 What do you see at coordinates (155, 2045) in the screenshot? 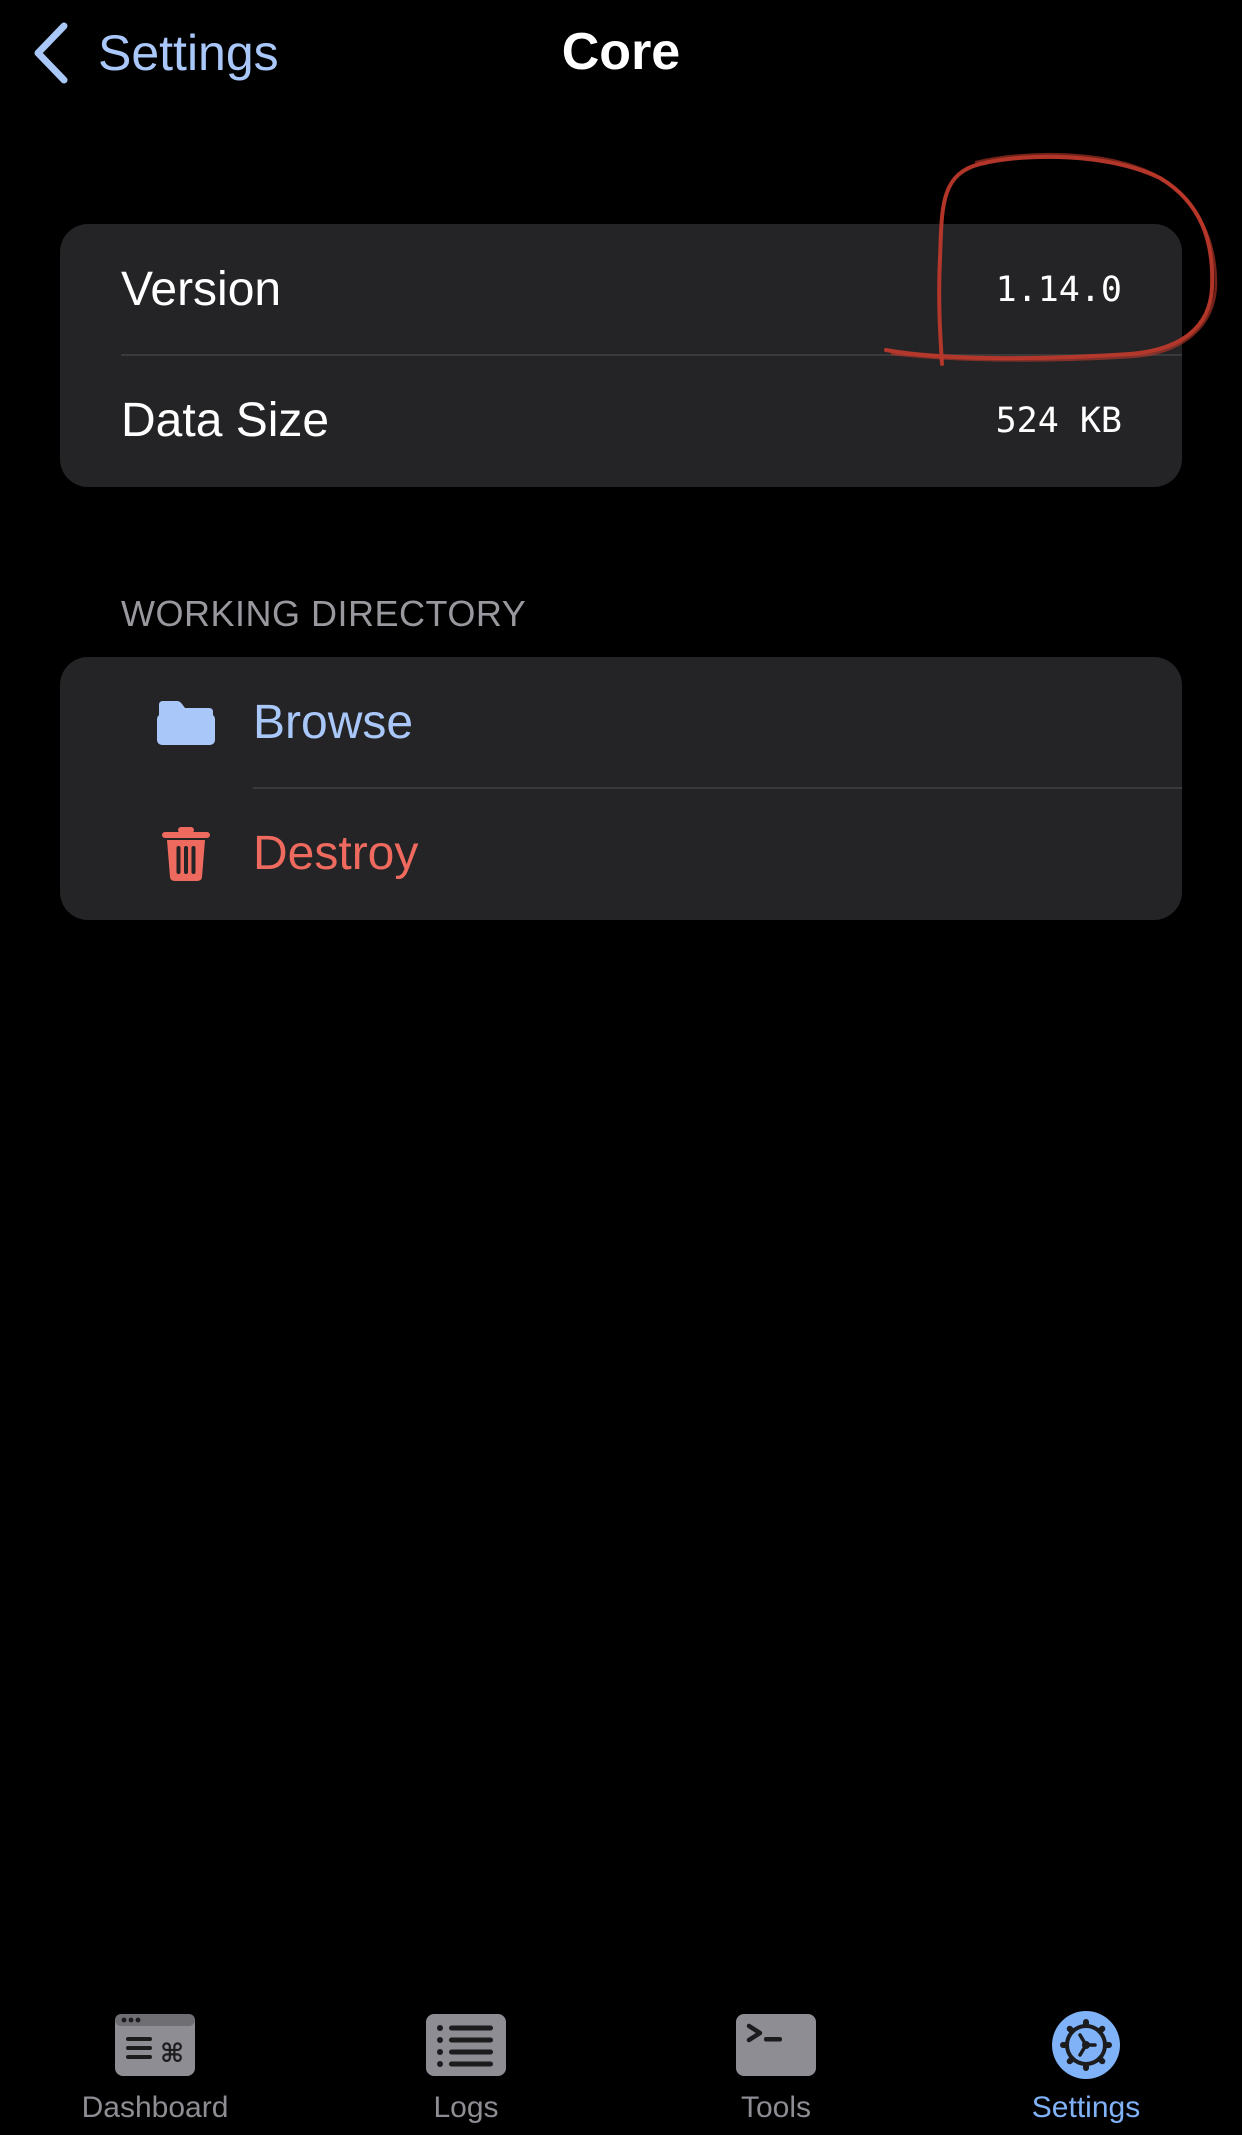
I see `dashboard-icon: ⌘` at bounding box center [155, 2045].